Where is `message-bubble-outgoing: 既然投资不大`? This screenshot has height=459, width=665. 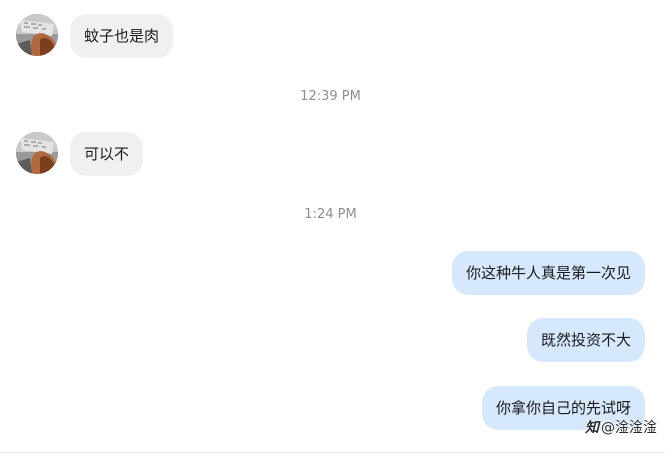
message-bubble-outgoing: 既然投资不大 is located at coordinates (585, 340).